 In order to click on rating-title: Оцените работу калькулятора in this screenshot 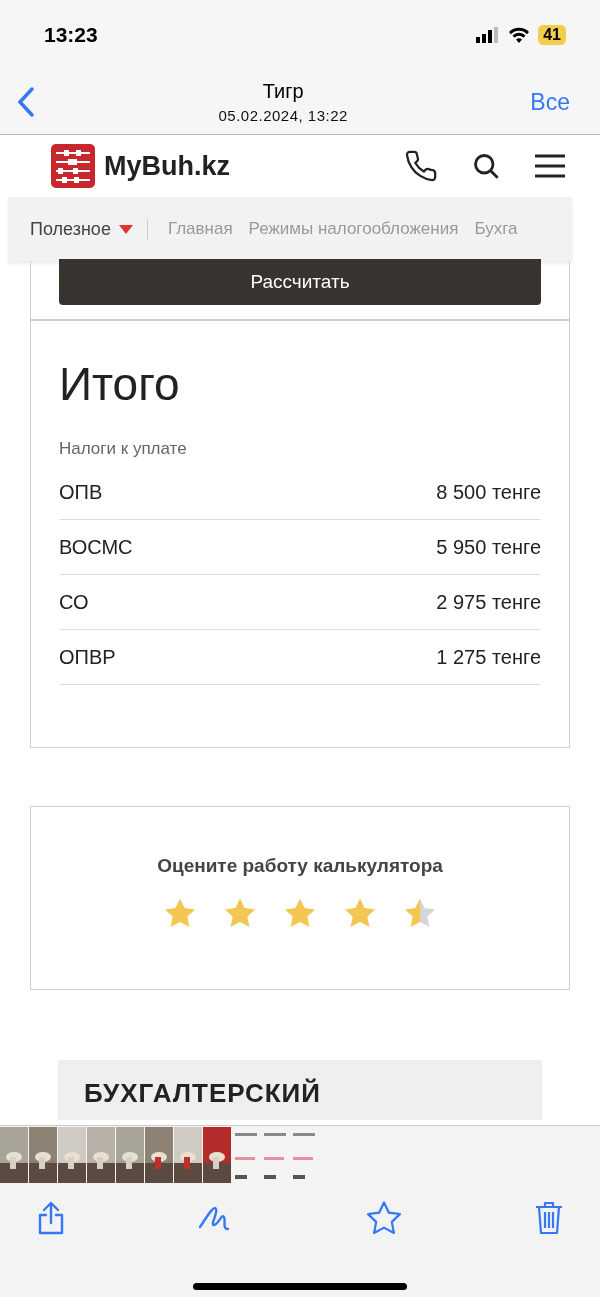, I will do `click(300, 866)`.